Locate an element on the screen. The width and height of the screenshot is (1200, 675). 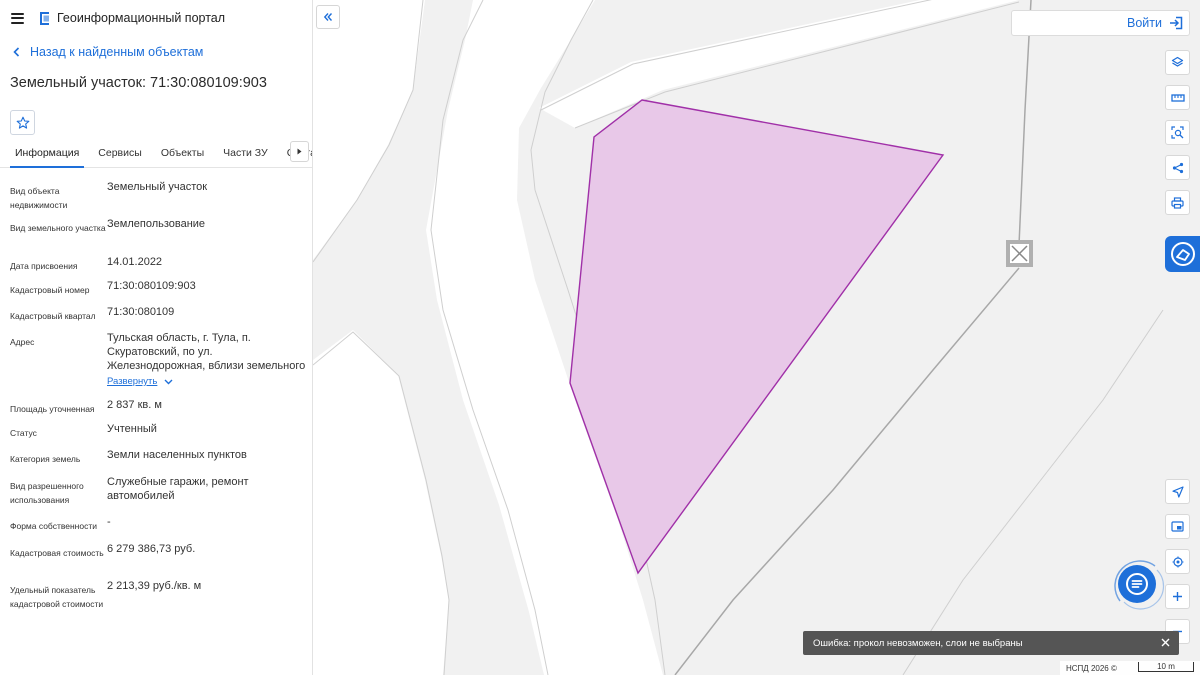
layers-button is located at coordinates (1177, 62).